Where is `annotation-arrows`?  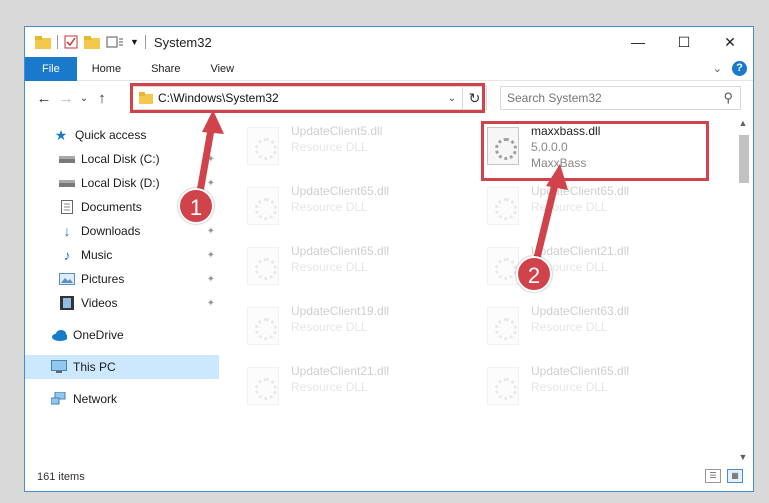
annotation-arrows is located at coordinates (382, 184).